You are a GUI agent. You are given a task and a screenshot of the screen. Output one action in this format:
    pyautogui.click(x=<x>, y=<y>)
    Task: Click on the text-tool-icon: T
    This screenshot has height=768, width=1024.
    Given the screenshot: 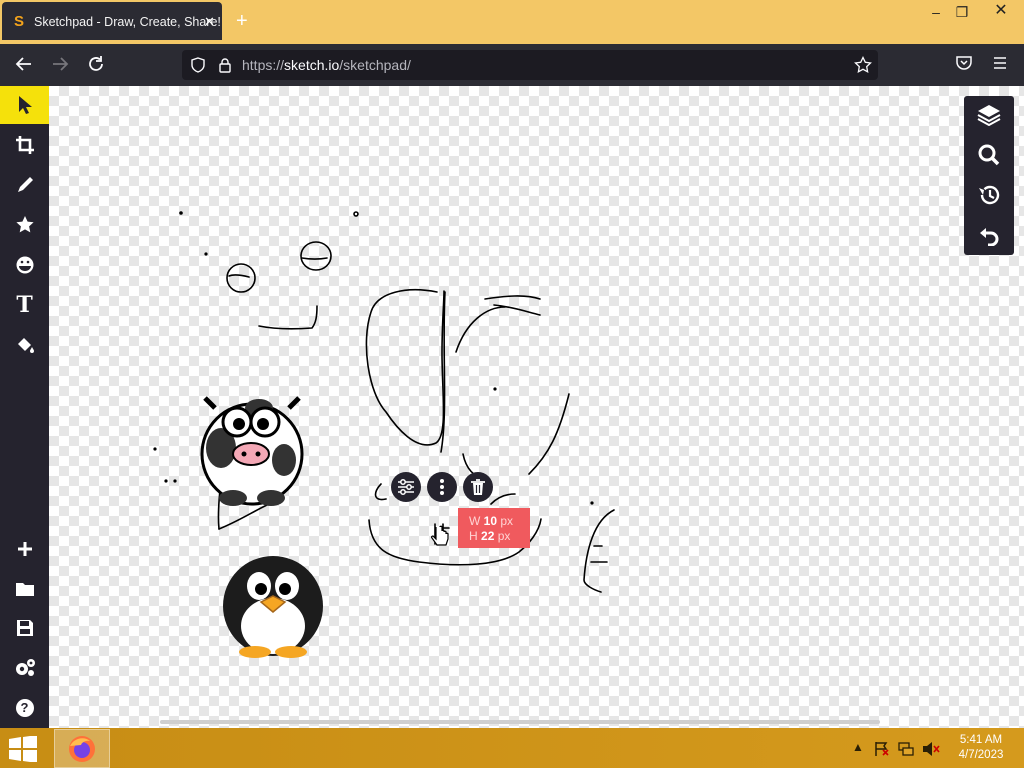 What is the action you would take?
    pyautogui.click(x=24, y=305)
    